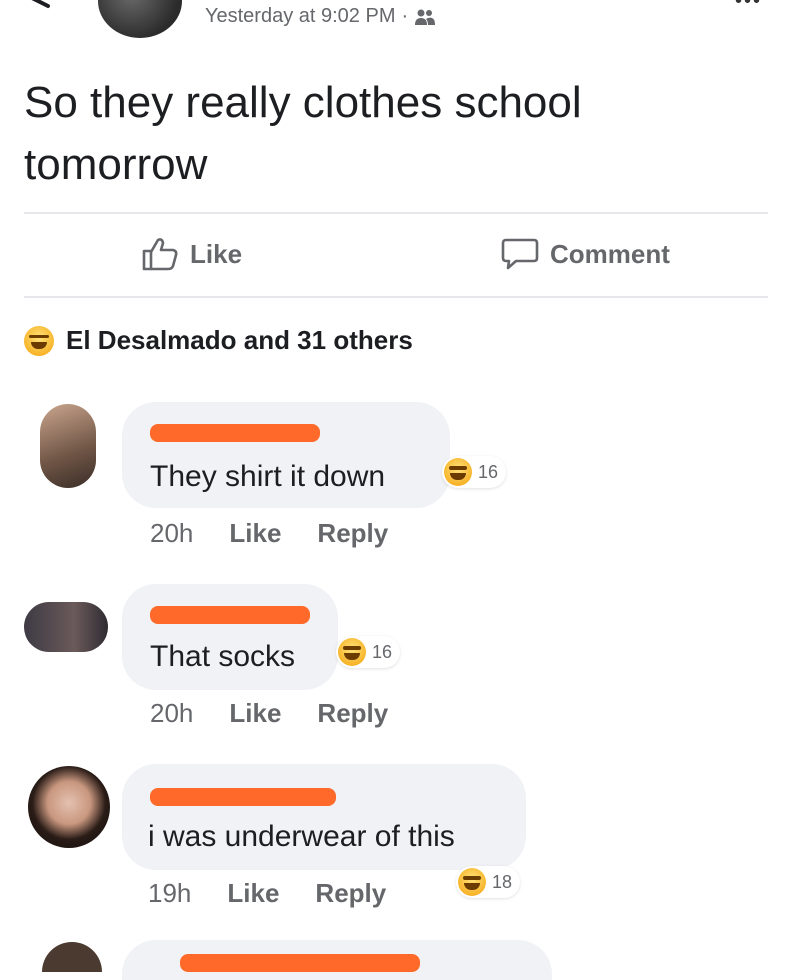 The height and width of the screenshot is (980, 792). What do you see at coordinates (520, 254) in the screenshot?
I see `comment-icon` at bounding box center [520, 254].